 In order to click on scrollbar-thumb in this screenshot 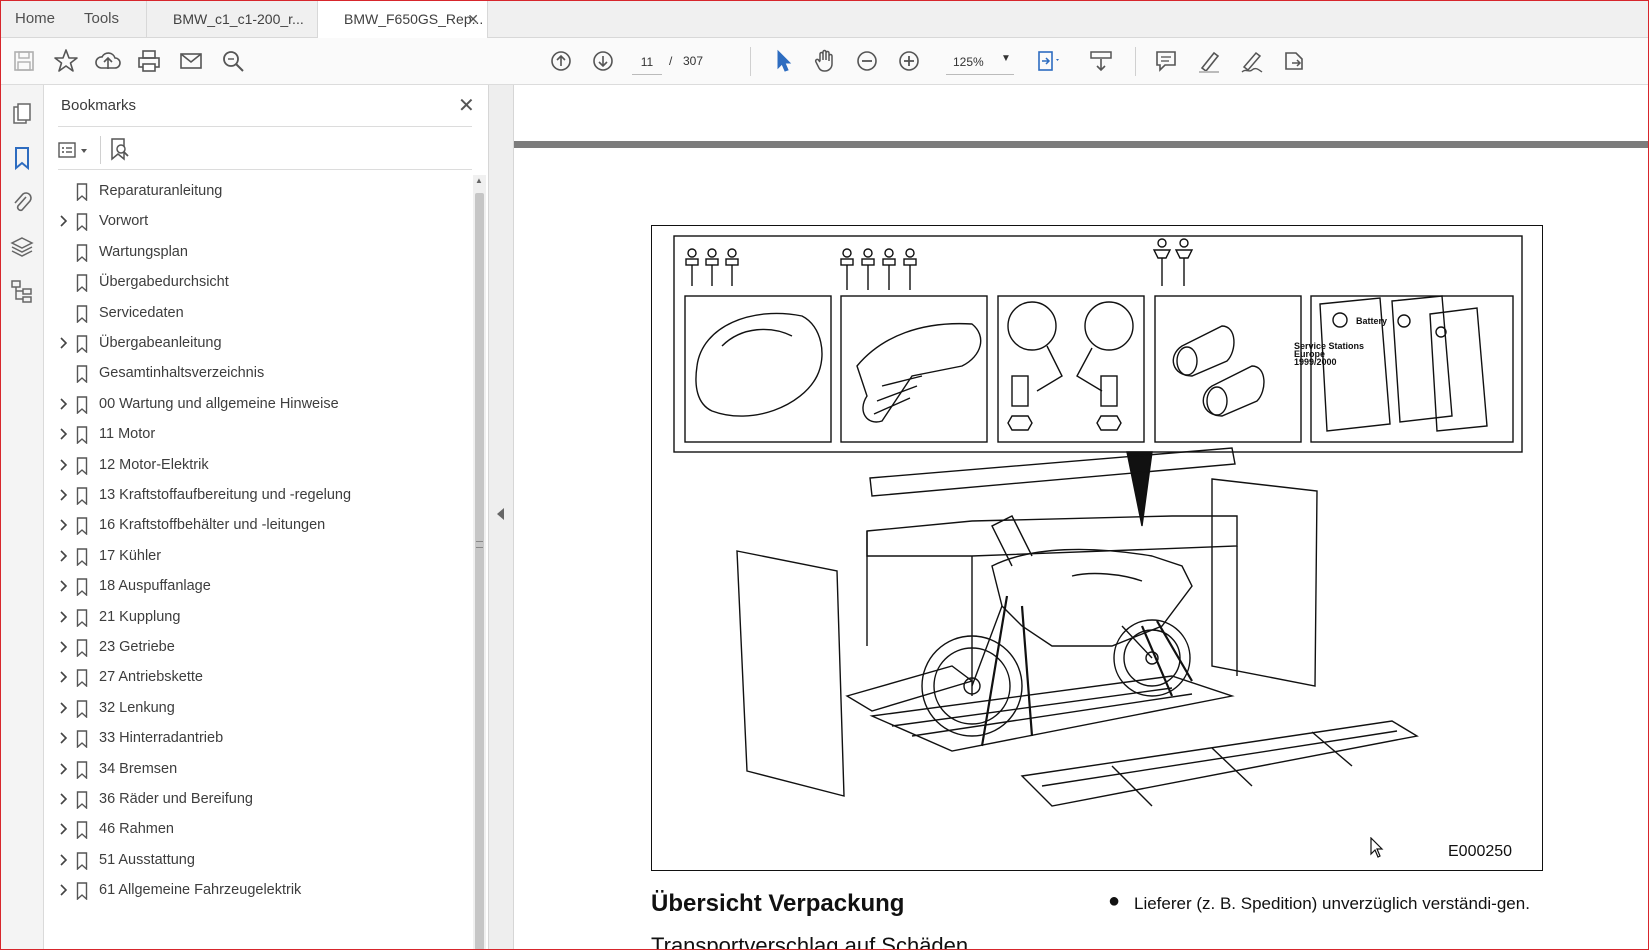, I will do `click(479, 571)`.